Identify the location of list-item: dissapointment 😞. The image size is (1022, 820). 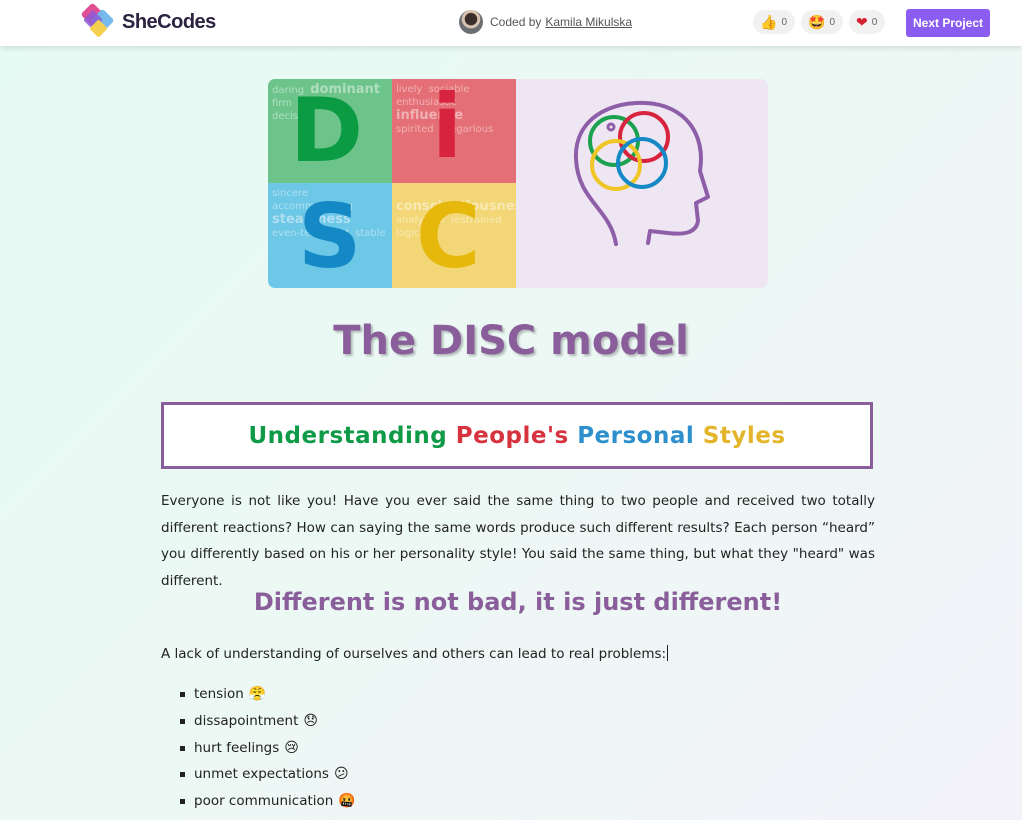
(266, 722).